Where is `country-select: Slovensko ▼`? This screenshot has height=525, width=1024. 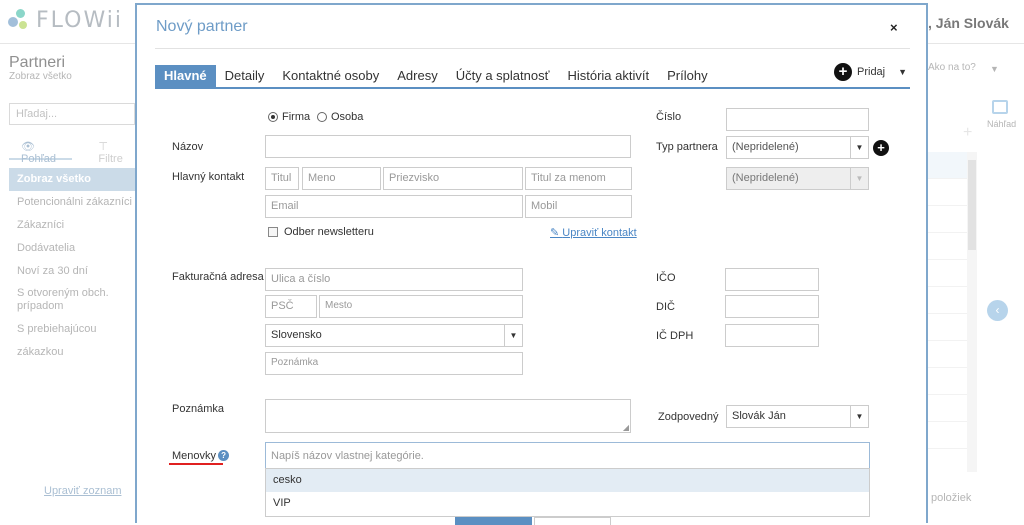 country-select: Slovensko ▼ is located at coordinates (394, 335).